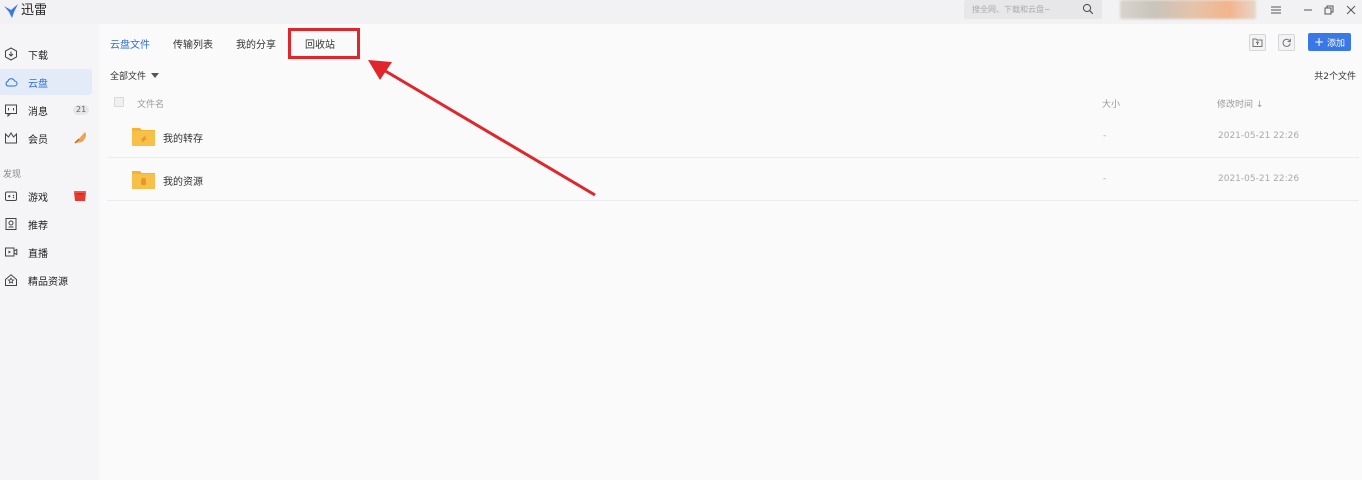  I want to click on file-filter-dropdown: 全部文件, so click(135, 75).